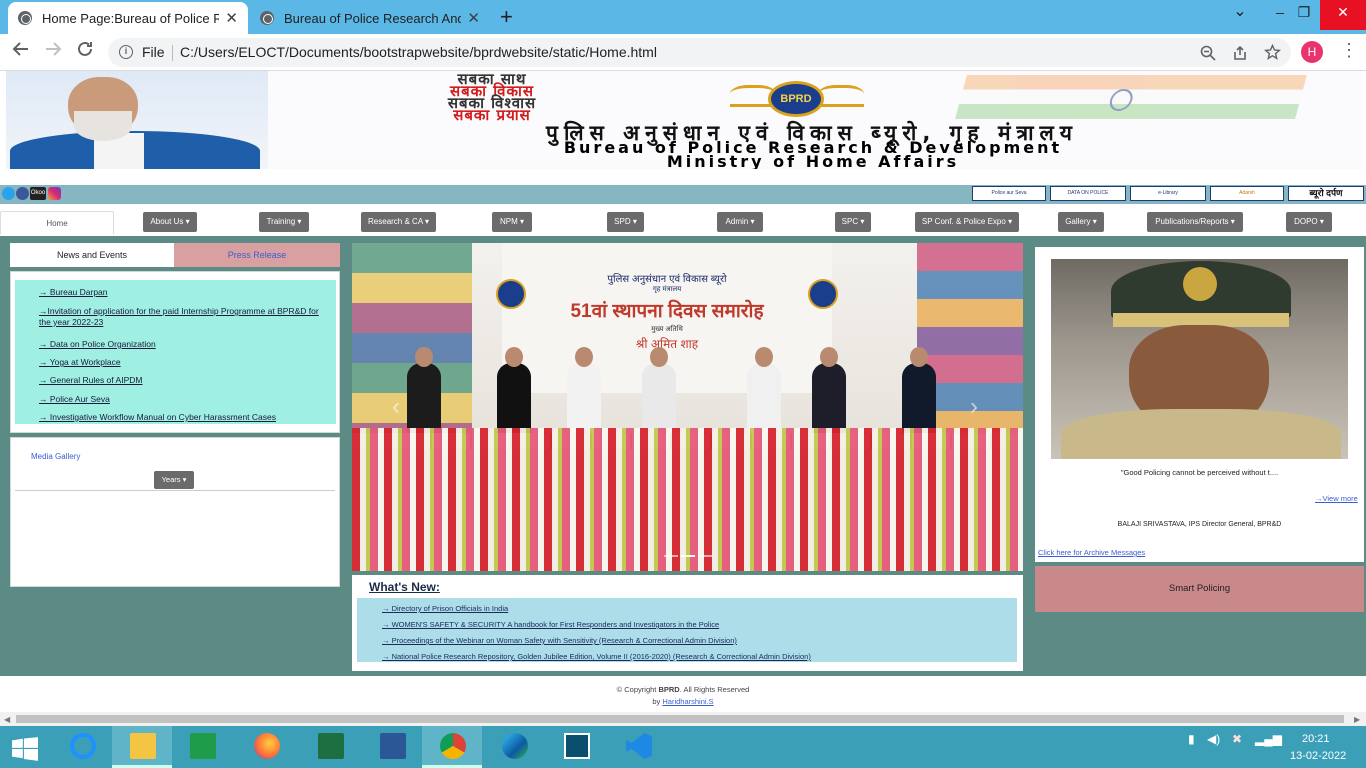 This screenshot has height=768, width=1366. What do you see at coordinates (392, 747) in the screenshot?
I see `word-taskbar-icon` at bounding box center [392, 747].